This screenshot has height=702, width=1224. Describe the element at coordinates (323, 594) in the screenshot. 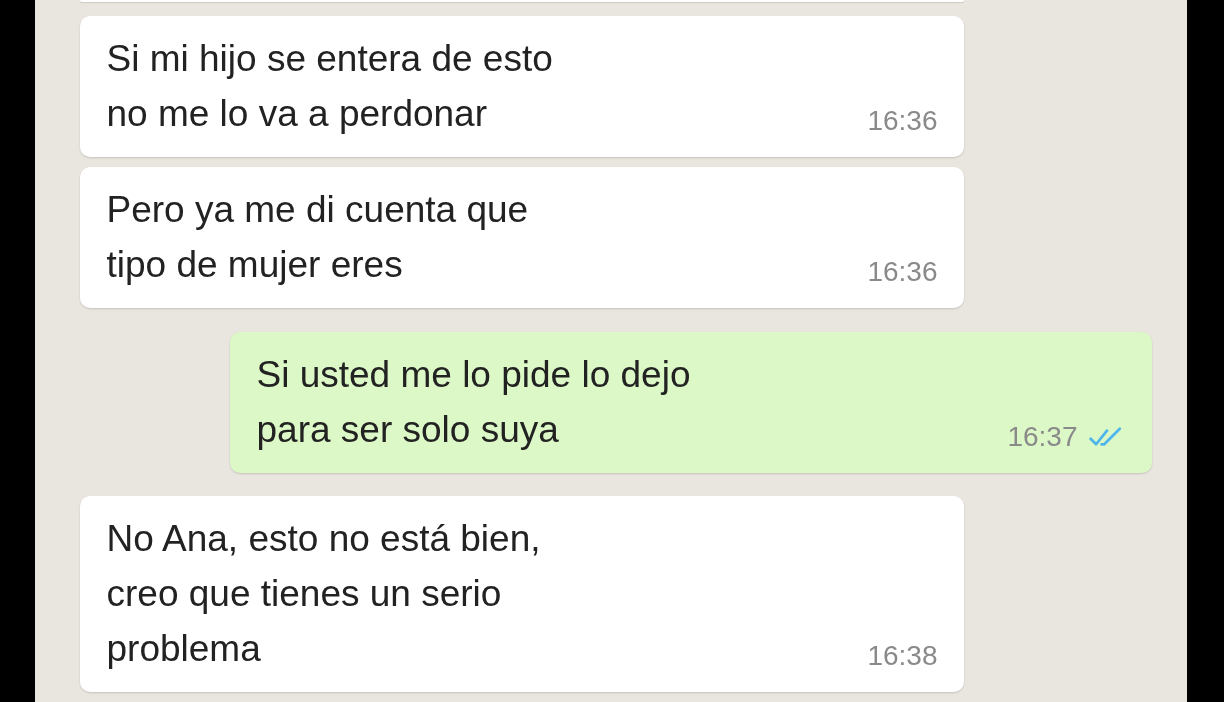

I see `message-text: No Ana, esto no está bien, creo que tienes un serio problema` at that location.